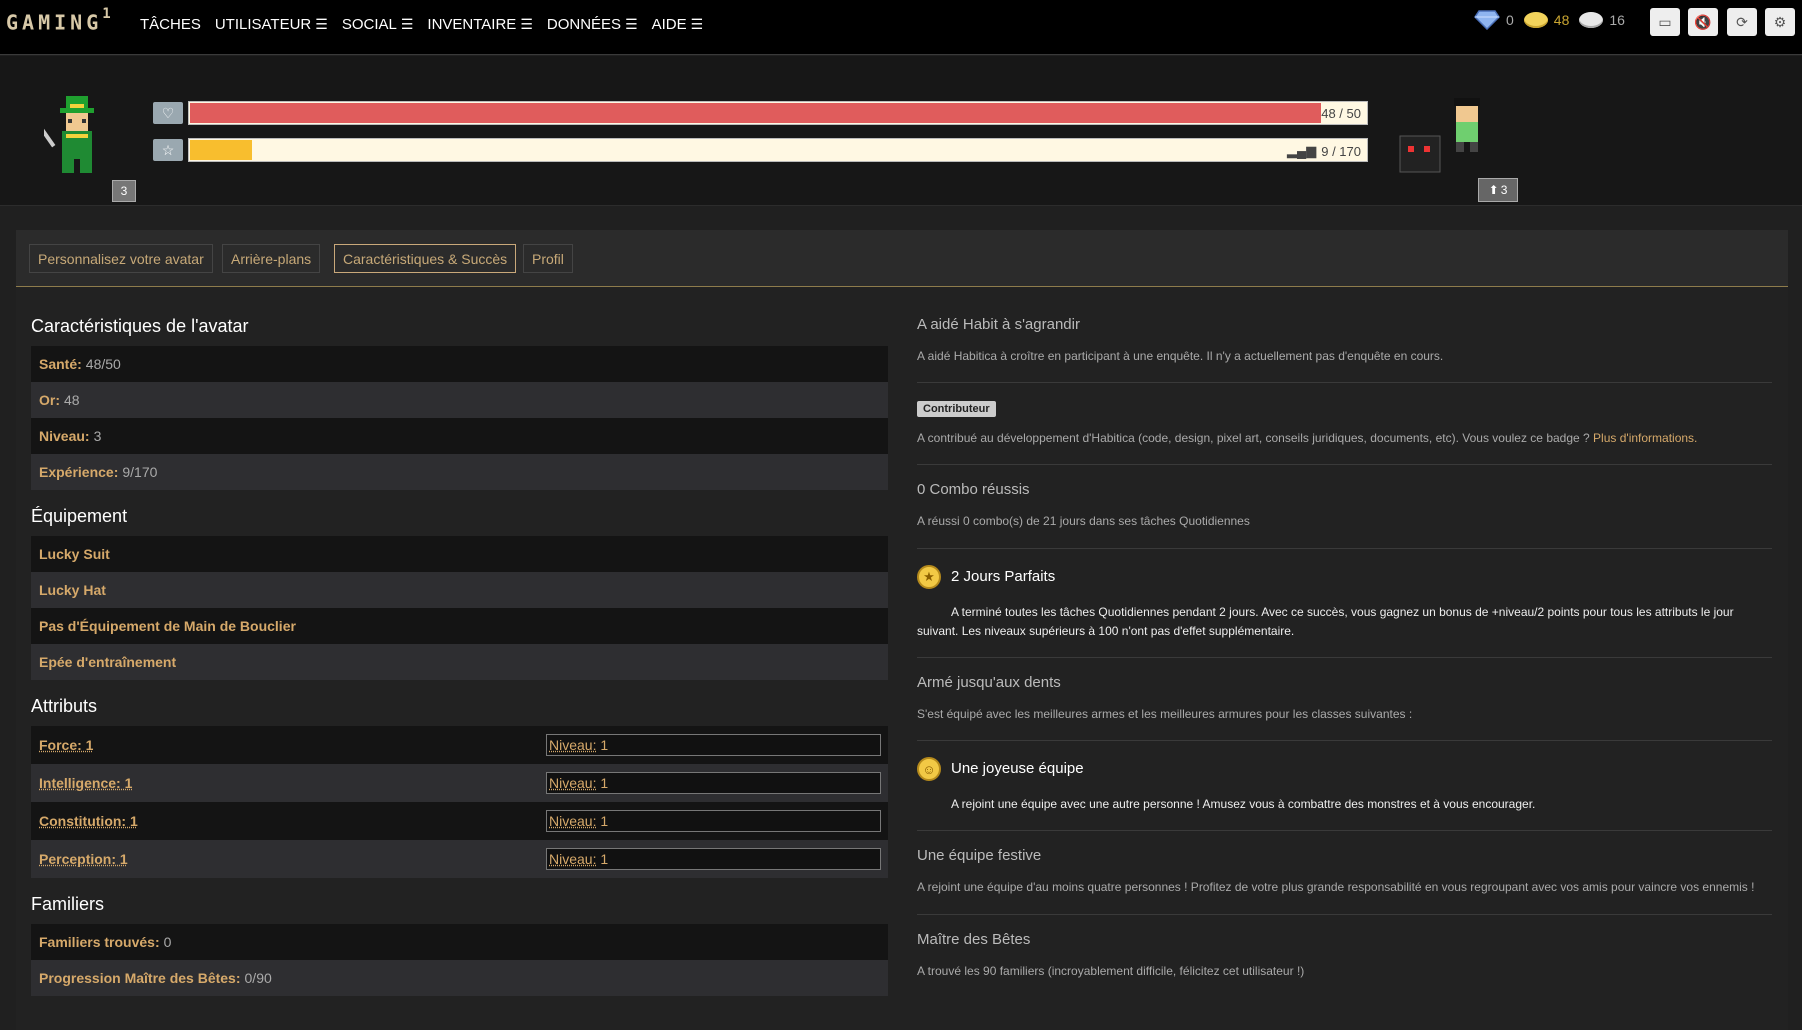 This screenshot has width=1802, height=1030. Describe the element at coordinates (459, 364) in the screenshot. I see `stat-row: Santé: 48/50` at that location.